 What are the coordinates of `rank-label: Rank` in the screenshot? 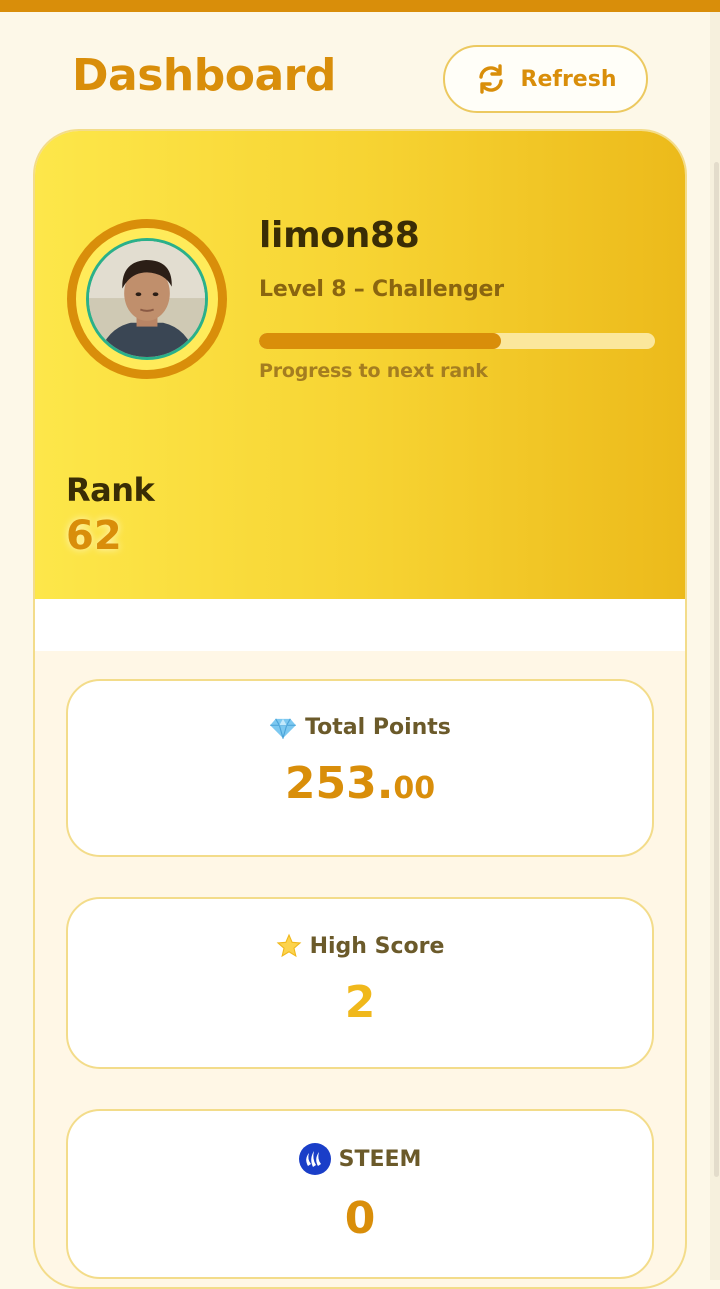 It's located at (110, 490).